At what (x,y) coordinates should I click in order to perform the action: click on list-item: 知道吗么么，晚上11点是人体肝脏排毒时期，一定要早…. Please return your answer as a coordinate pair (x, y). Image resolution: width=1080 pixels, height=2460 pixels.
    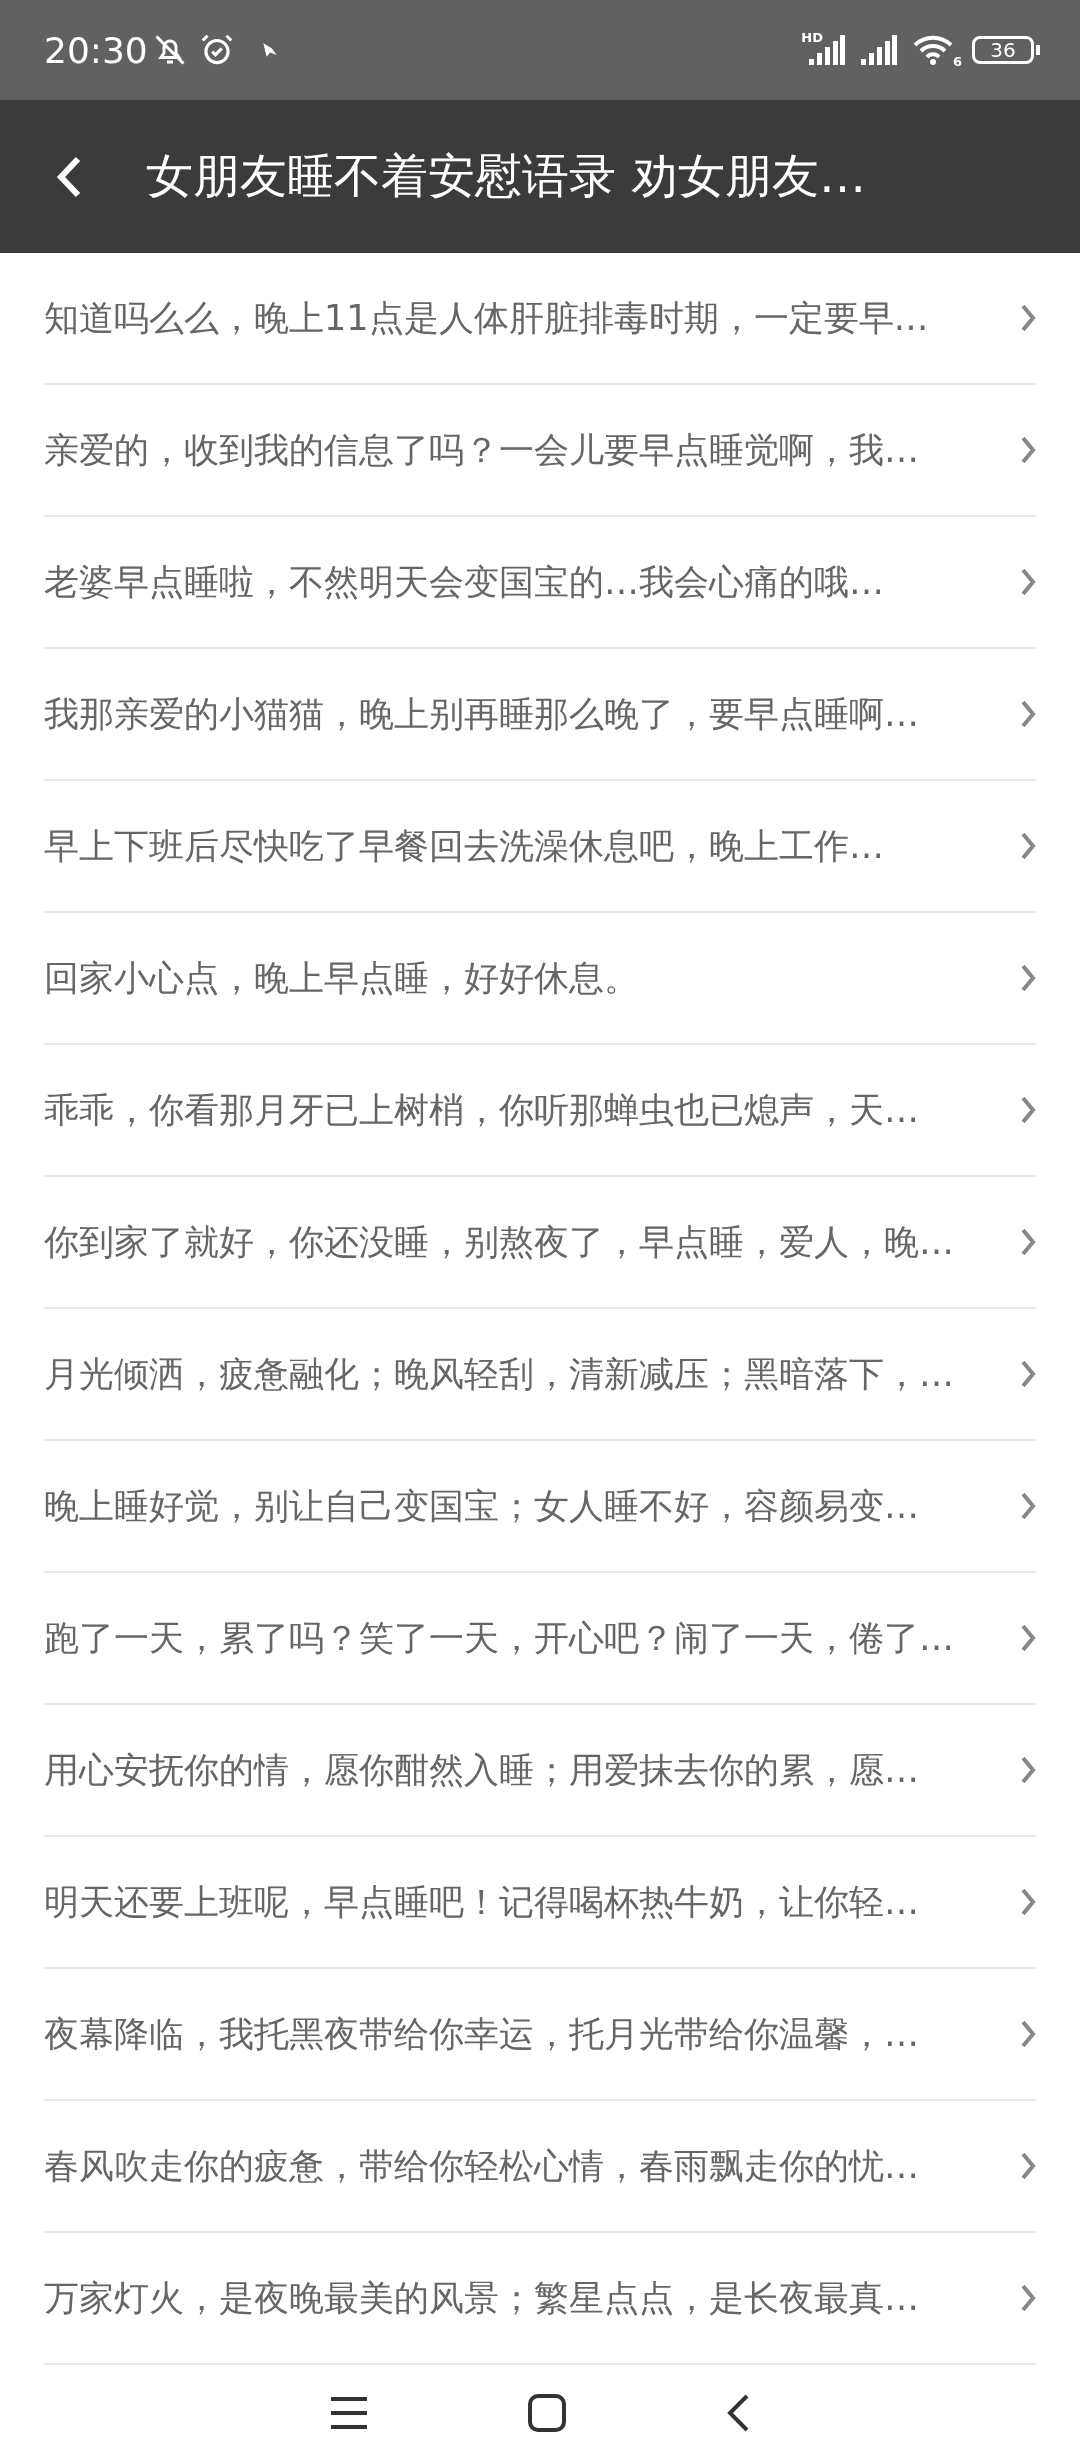
    Looking at the image, I should click on (540, 319).